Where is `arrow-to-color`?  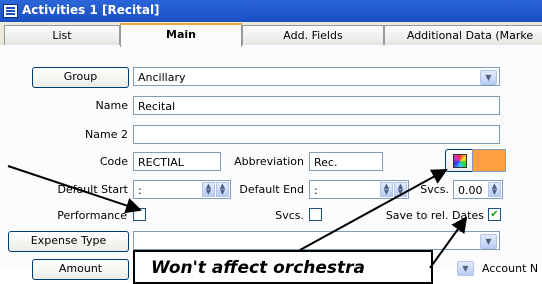 arrow-to-color is located at coordinates (373, 210).